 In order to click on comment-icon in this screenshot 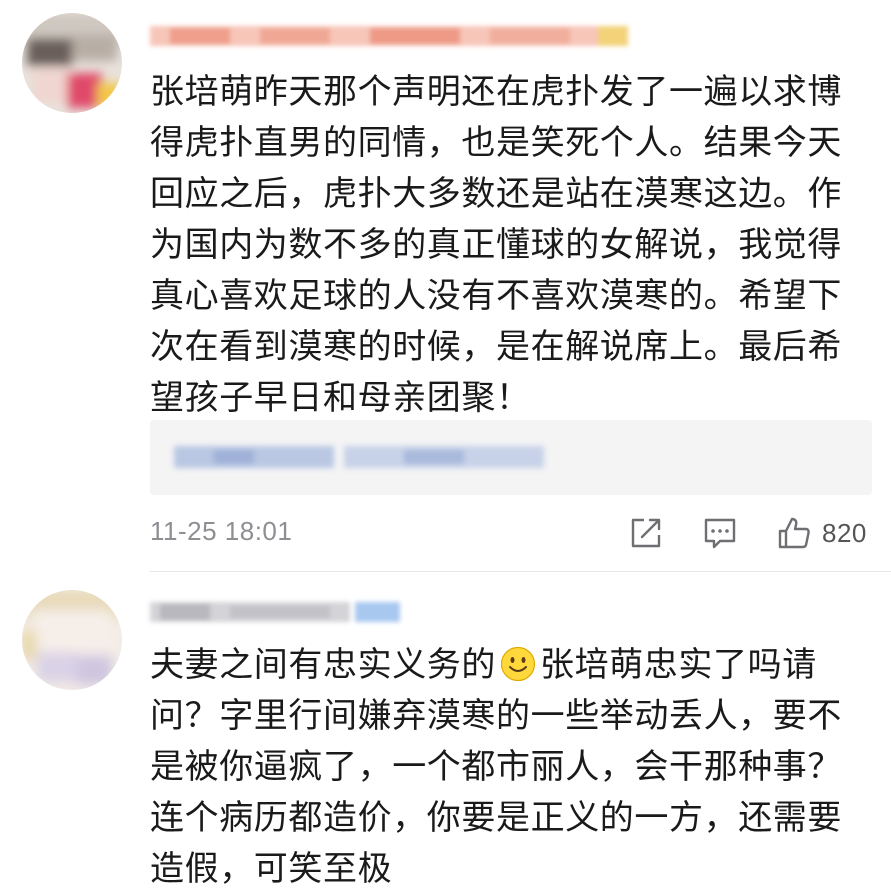, I will do `click(720, 533)`.